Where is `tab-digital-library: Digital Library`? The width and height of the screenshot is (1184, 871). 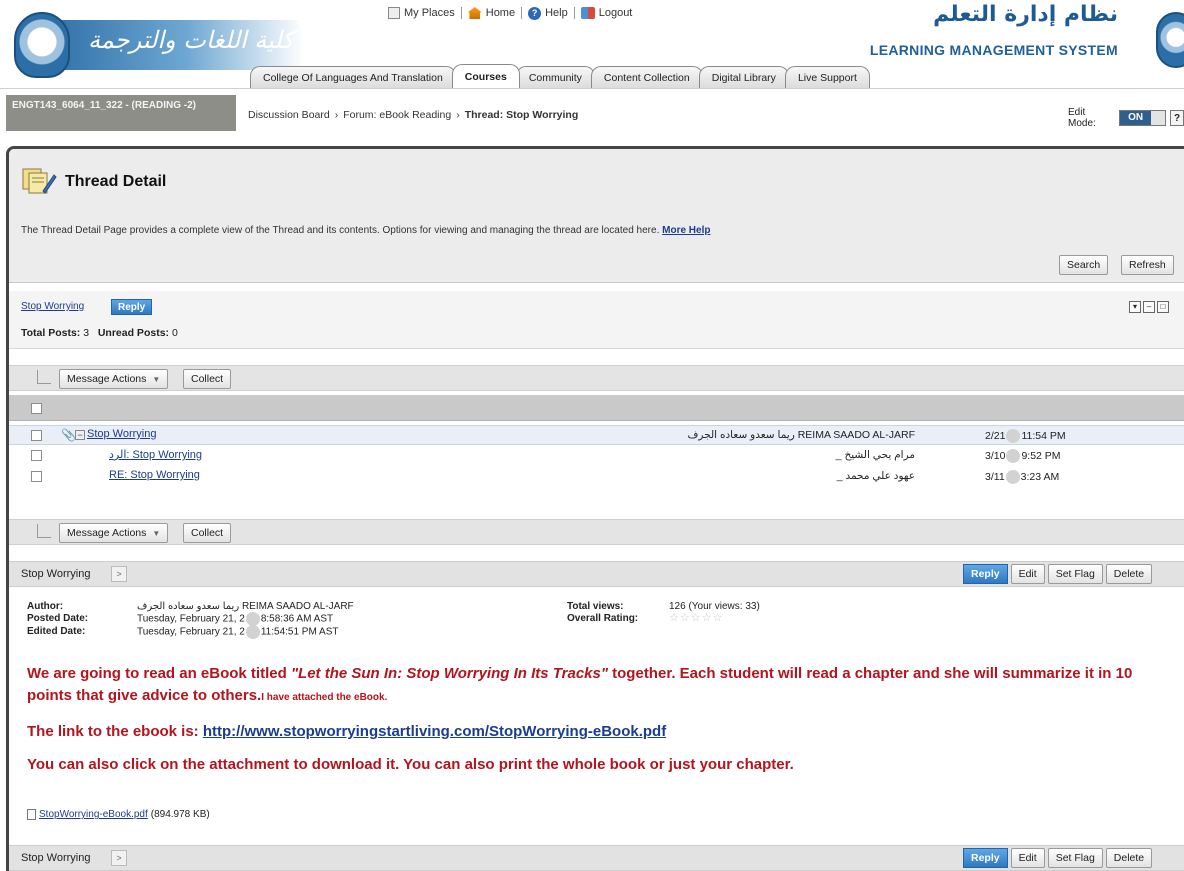 tab-digital-library: Digital Library is located at coordinates (743, 77).